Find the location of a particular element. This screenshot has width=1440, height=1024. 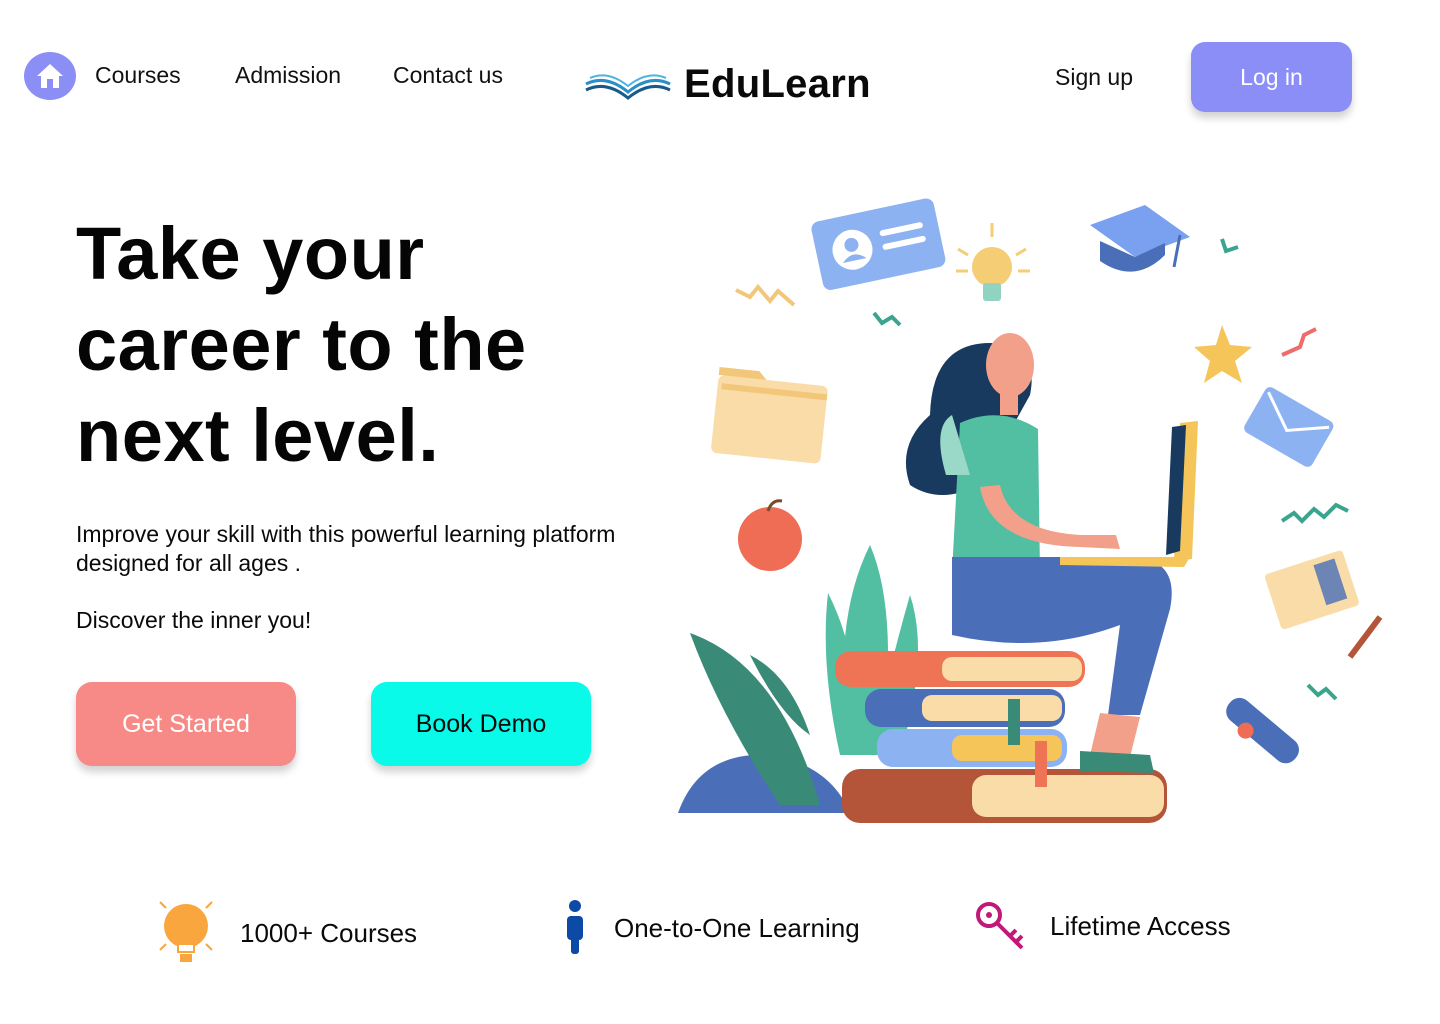

feature-courses: 1000+ Courses is located at coordinates (286, 933).